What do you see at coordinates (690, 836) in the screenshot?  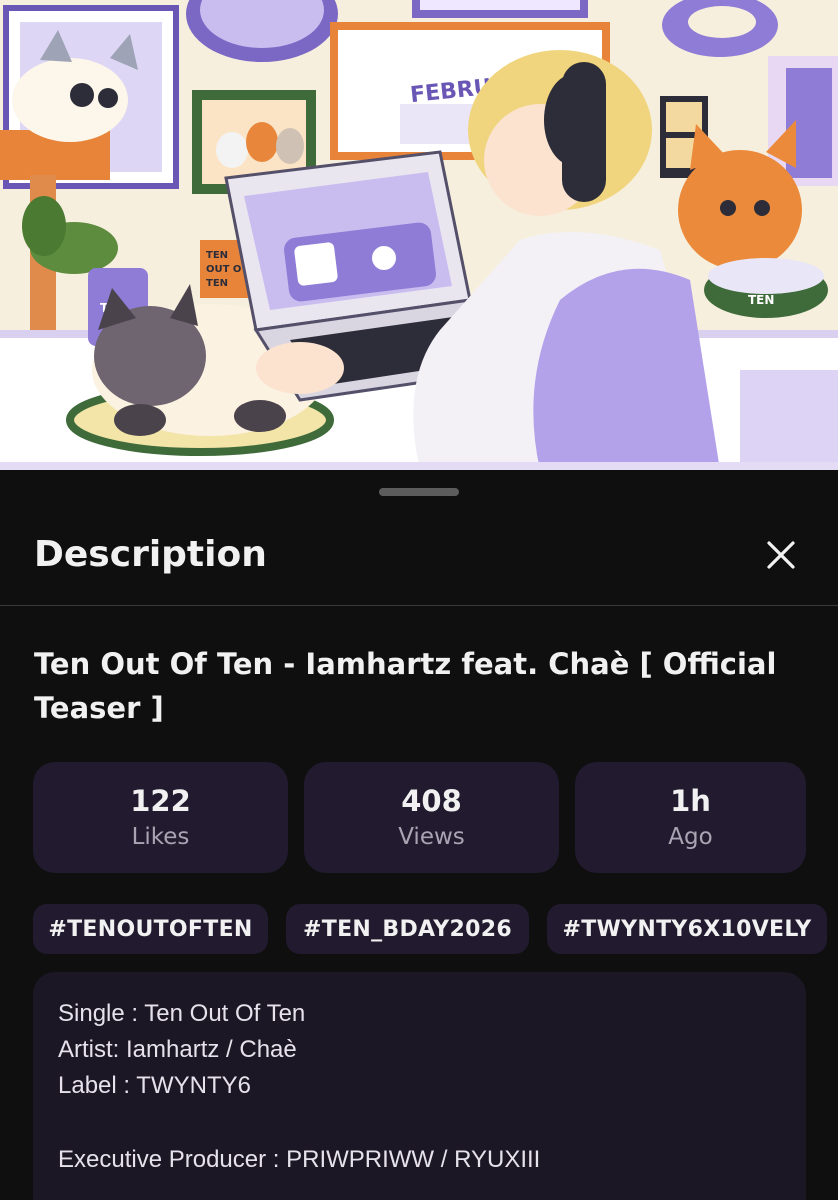 I see `age-label: Ago` at bounding box center [690, 836].